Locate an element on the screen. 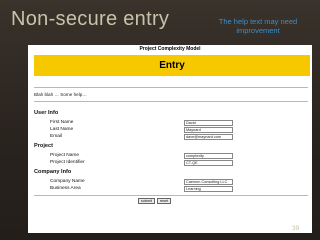 The image size is (320, 240). project-name-label: Project Name is located at coordinates (65, 155).